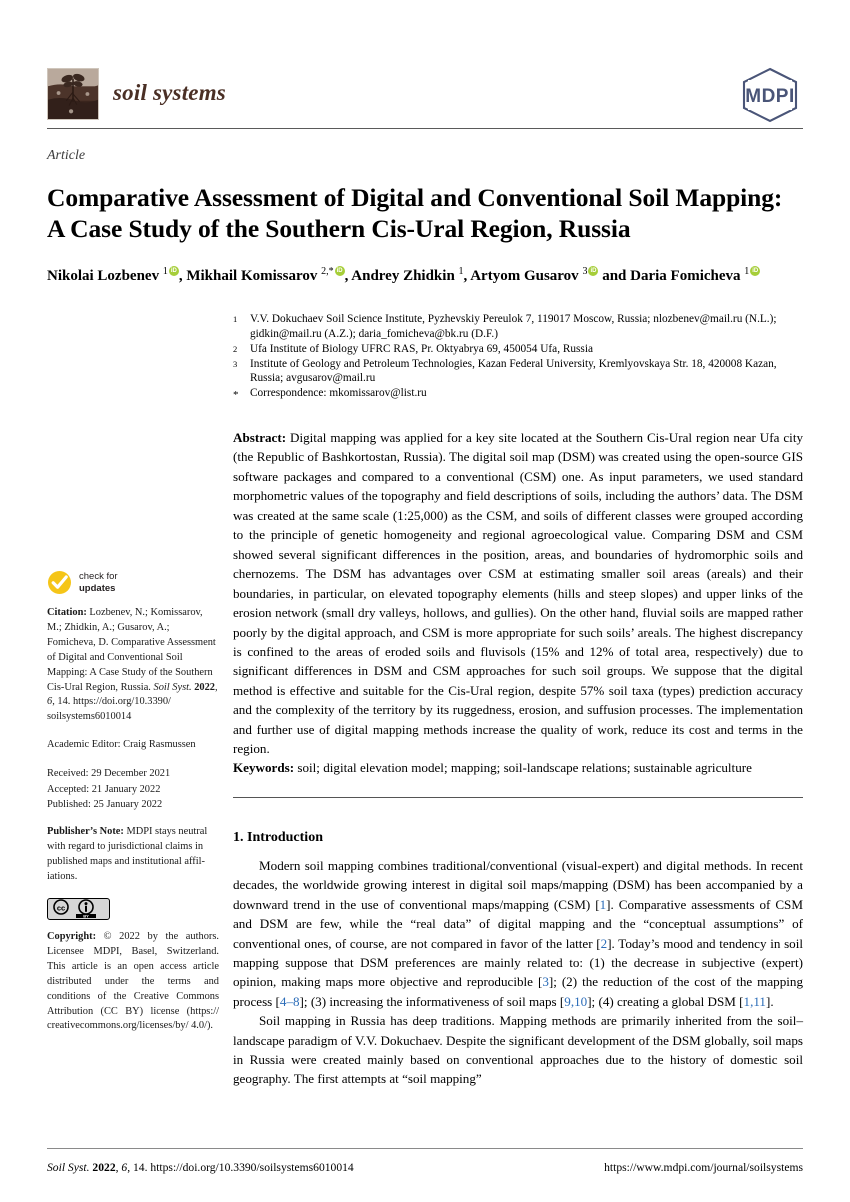 This screenshot has height=1202, width=850. I want to click on header-divider, so click(425, 128).